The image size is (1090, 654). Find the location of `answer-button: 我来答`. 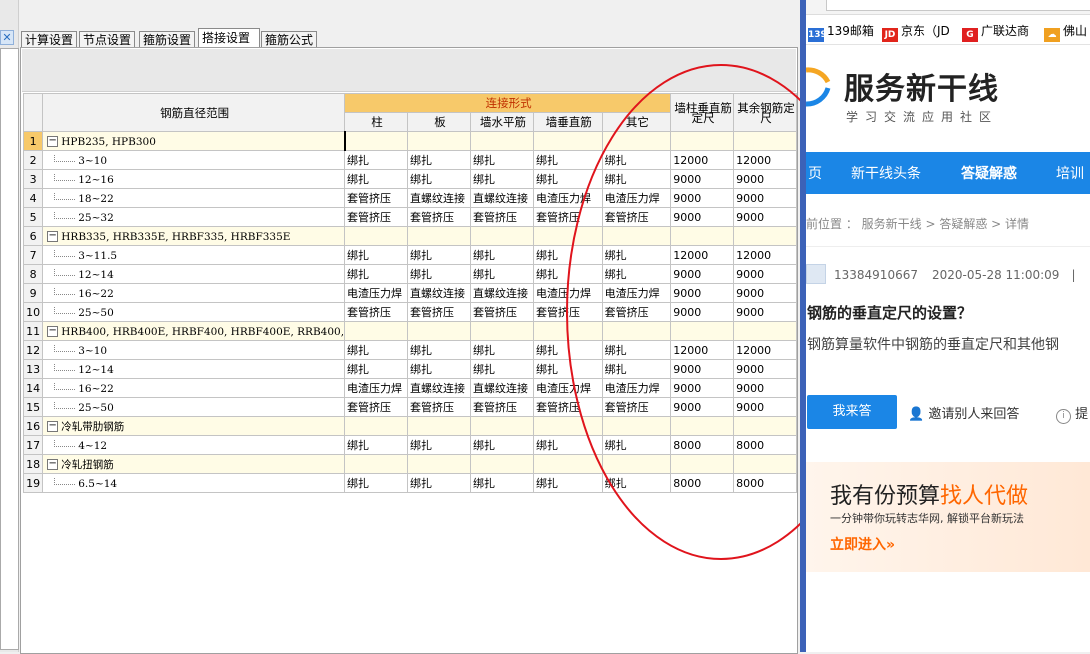

answer-button: 我来答 is located at coordinates (852, 412).